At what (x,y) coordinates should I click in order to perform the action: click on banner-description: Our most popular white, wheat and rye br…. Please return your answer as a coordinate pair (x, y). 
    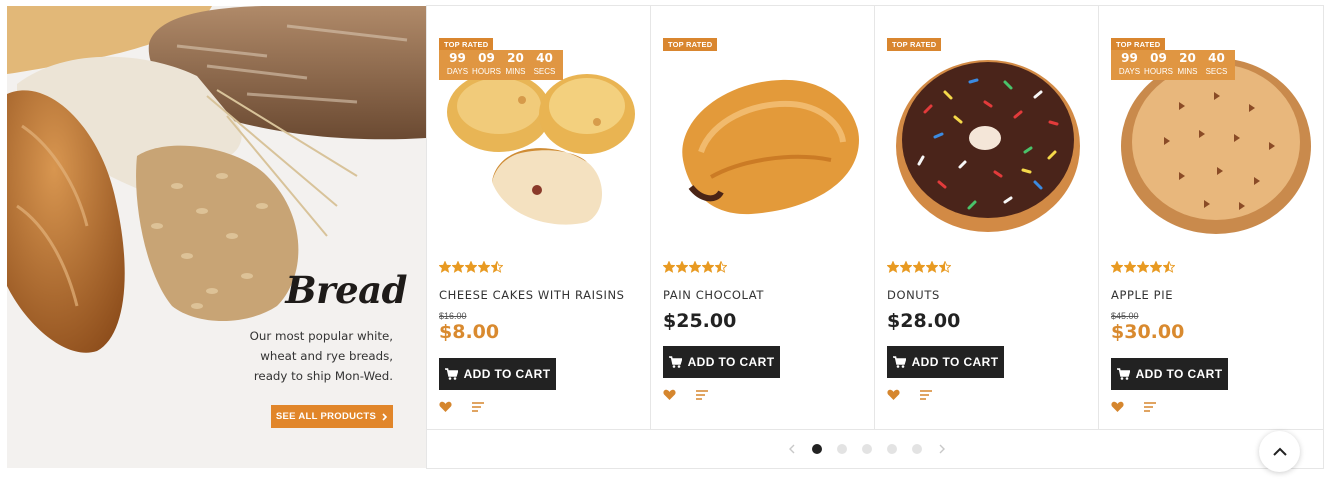
    Looking at the image, I should click on (310, 356).